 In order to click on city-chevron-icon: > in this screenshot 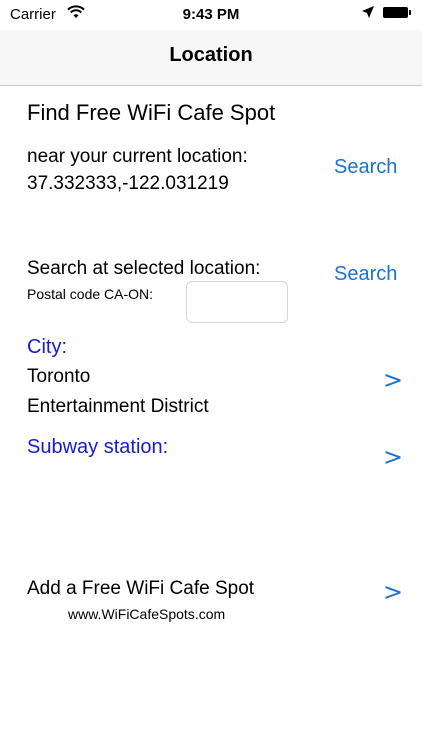, I will do `click(393, 380)`.